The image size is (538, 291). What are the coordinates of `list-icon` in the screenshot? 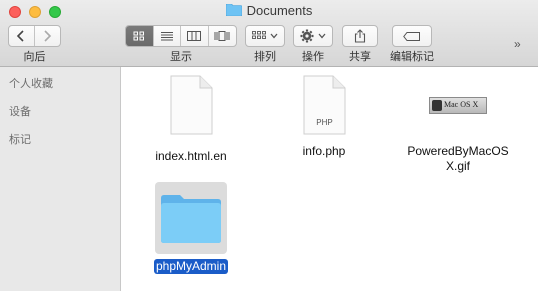 It's located at (166, 36).